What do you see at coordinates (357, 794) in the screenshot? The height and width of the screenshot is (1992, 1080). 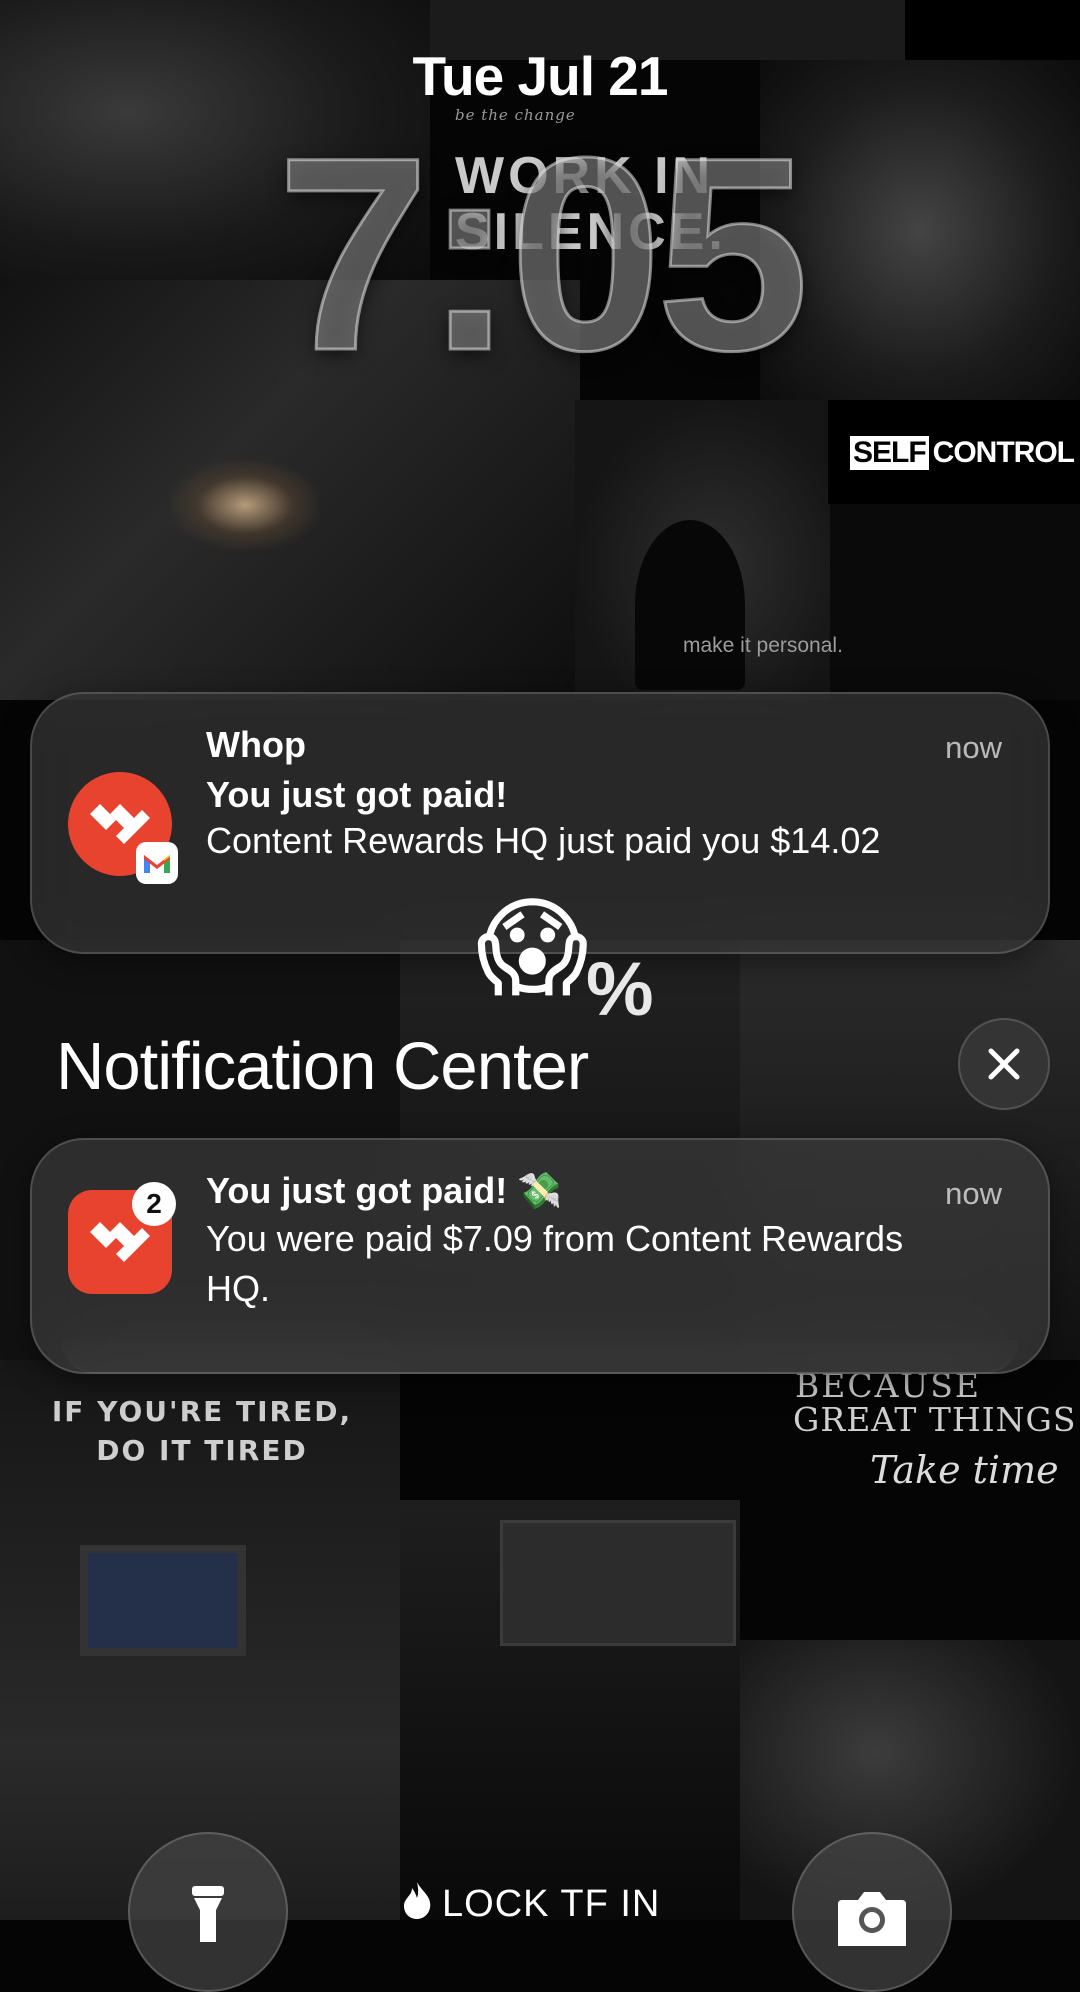 I see `notification-title: You just got paid!` at bounding box center [357, 794].